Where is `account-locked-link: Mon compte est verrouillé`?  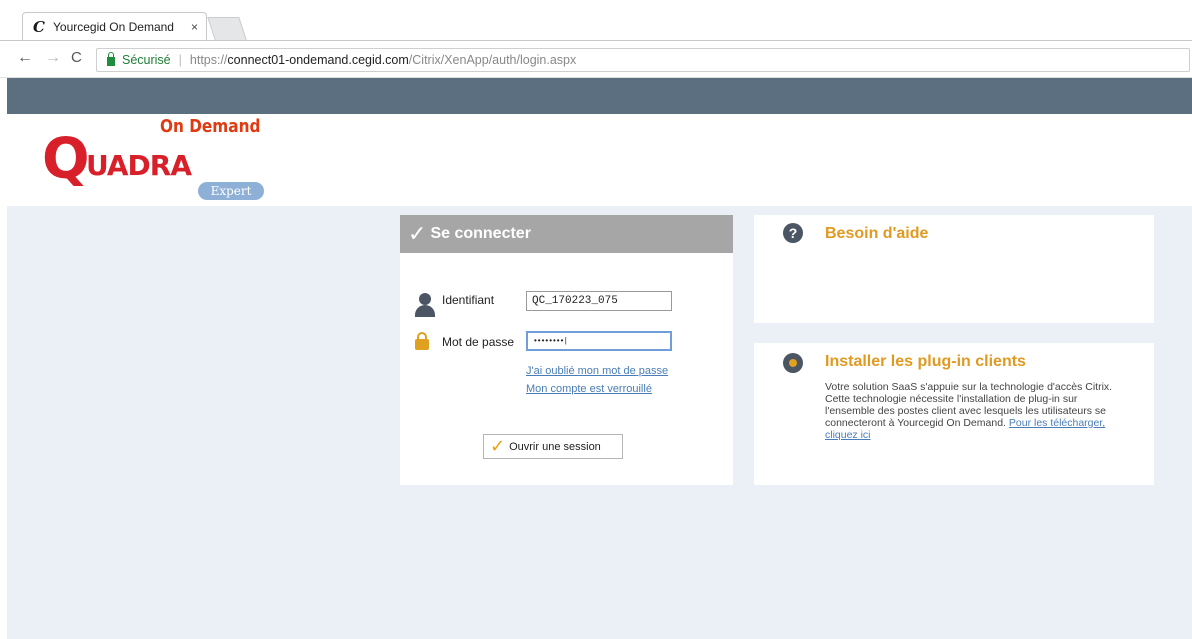
account-locked-link: Mon compte est verrouillé is located at coordinates (589, 389).